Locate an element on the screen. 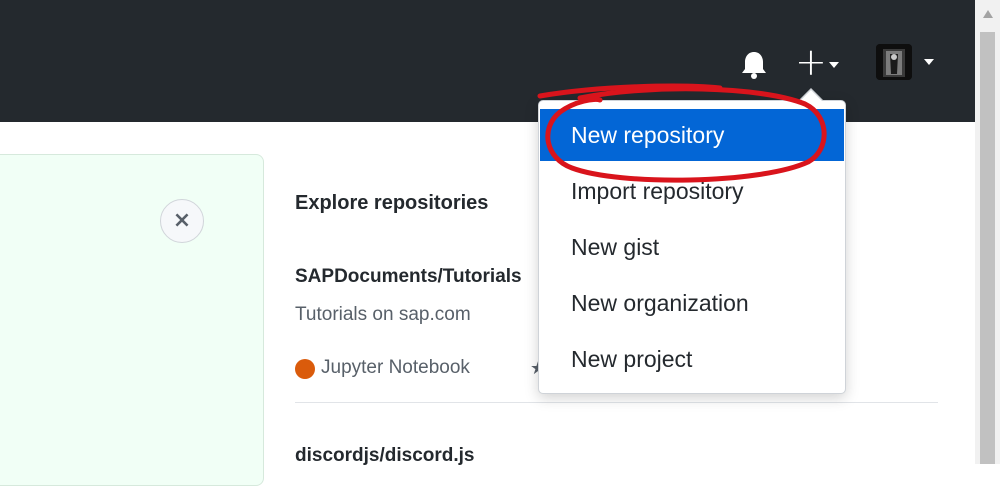 The height and width of the screenshot is (486, 1000). create-new-button: + is located at coordinates (821, 62).